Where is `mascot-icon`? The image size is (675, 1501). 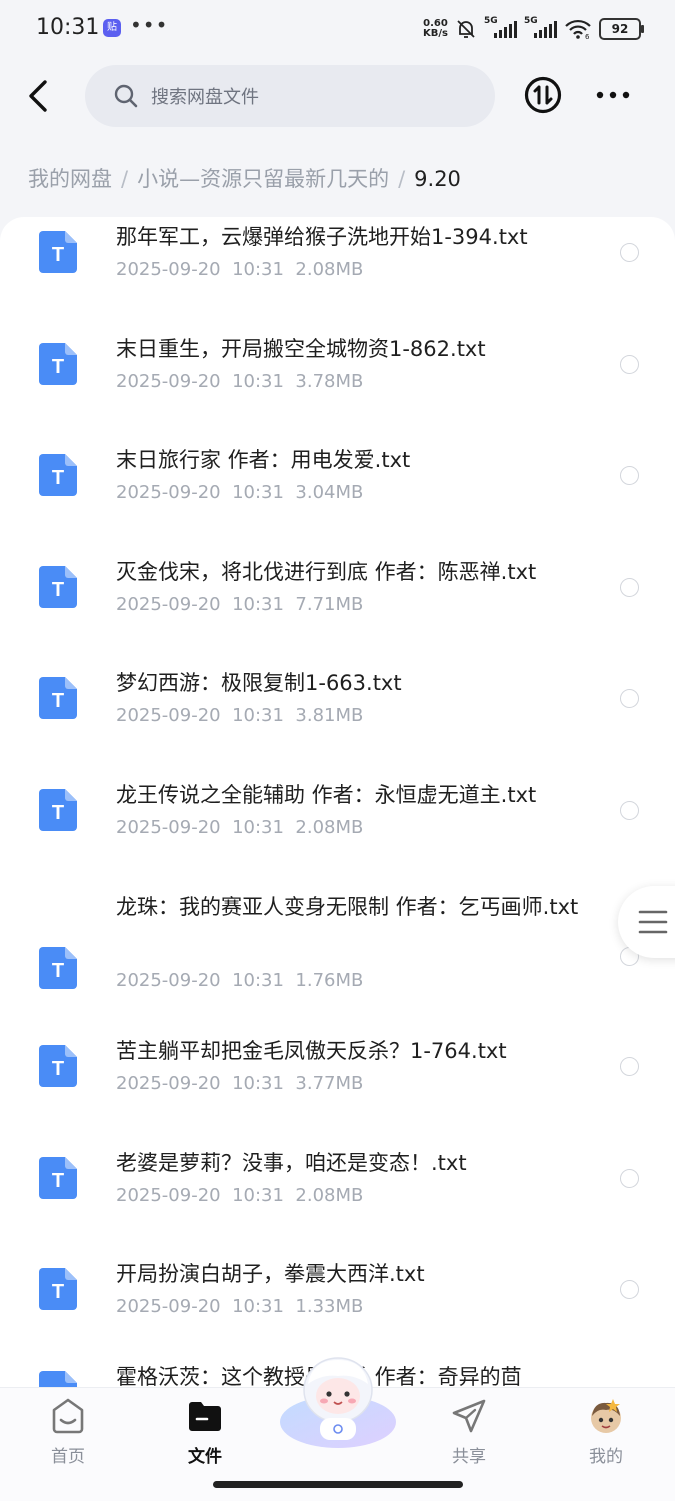 mascot-icon is located at coordinates (338, 1402).